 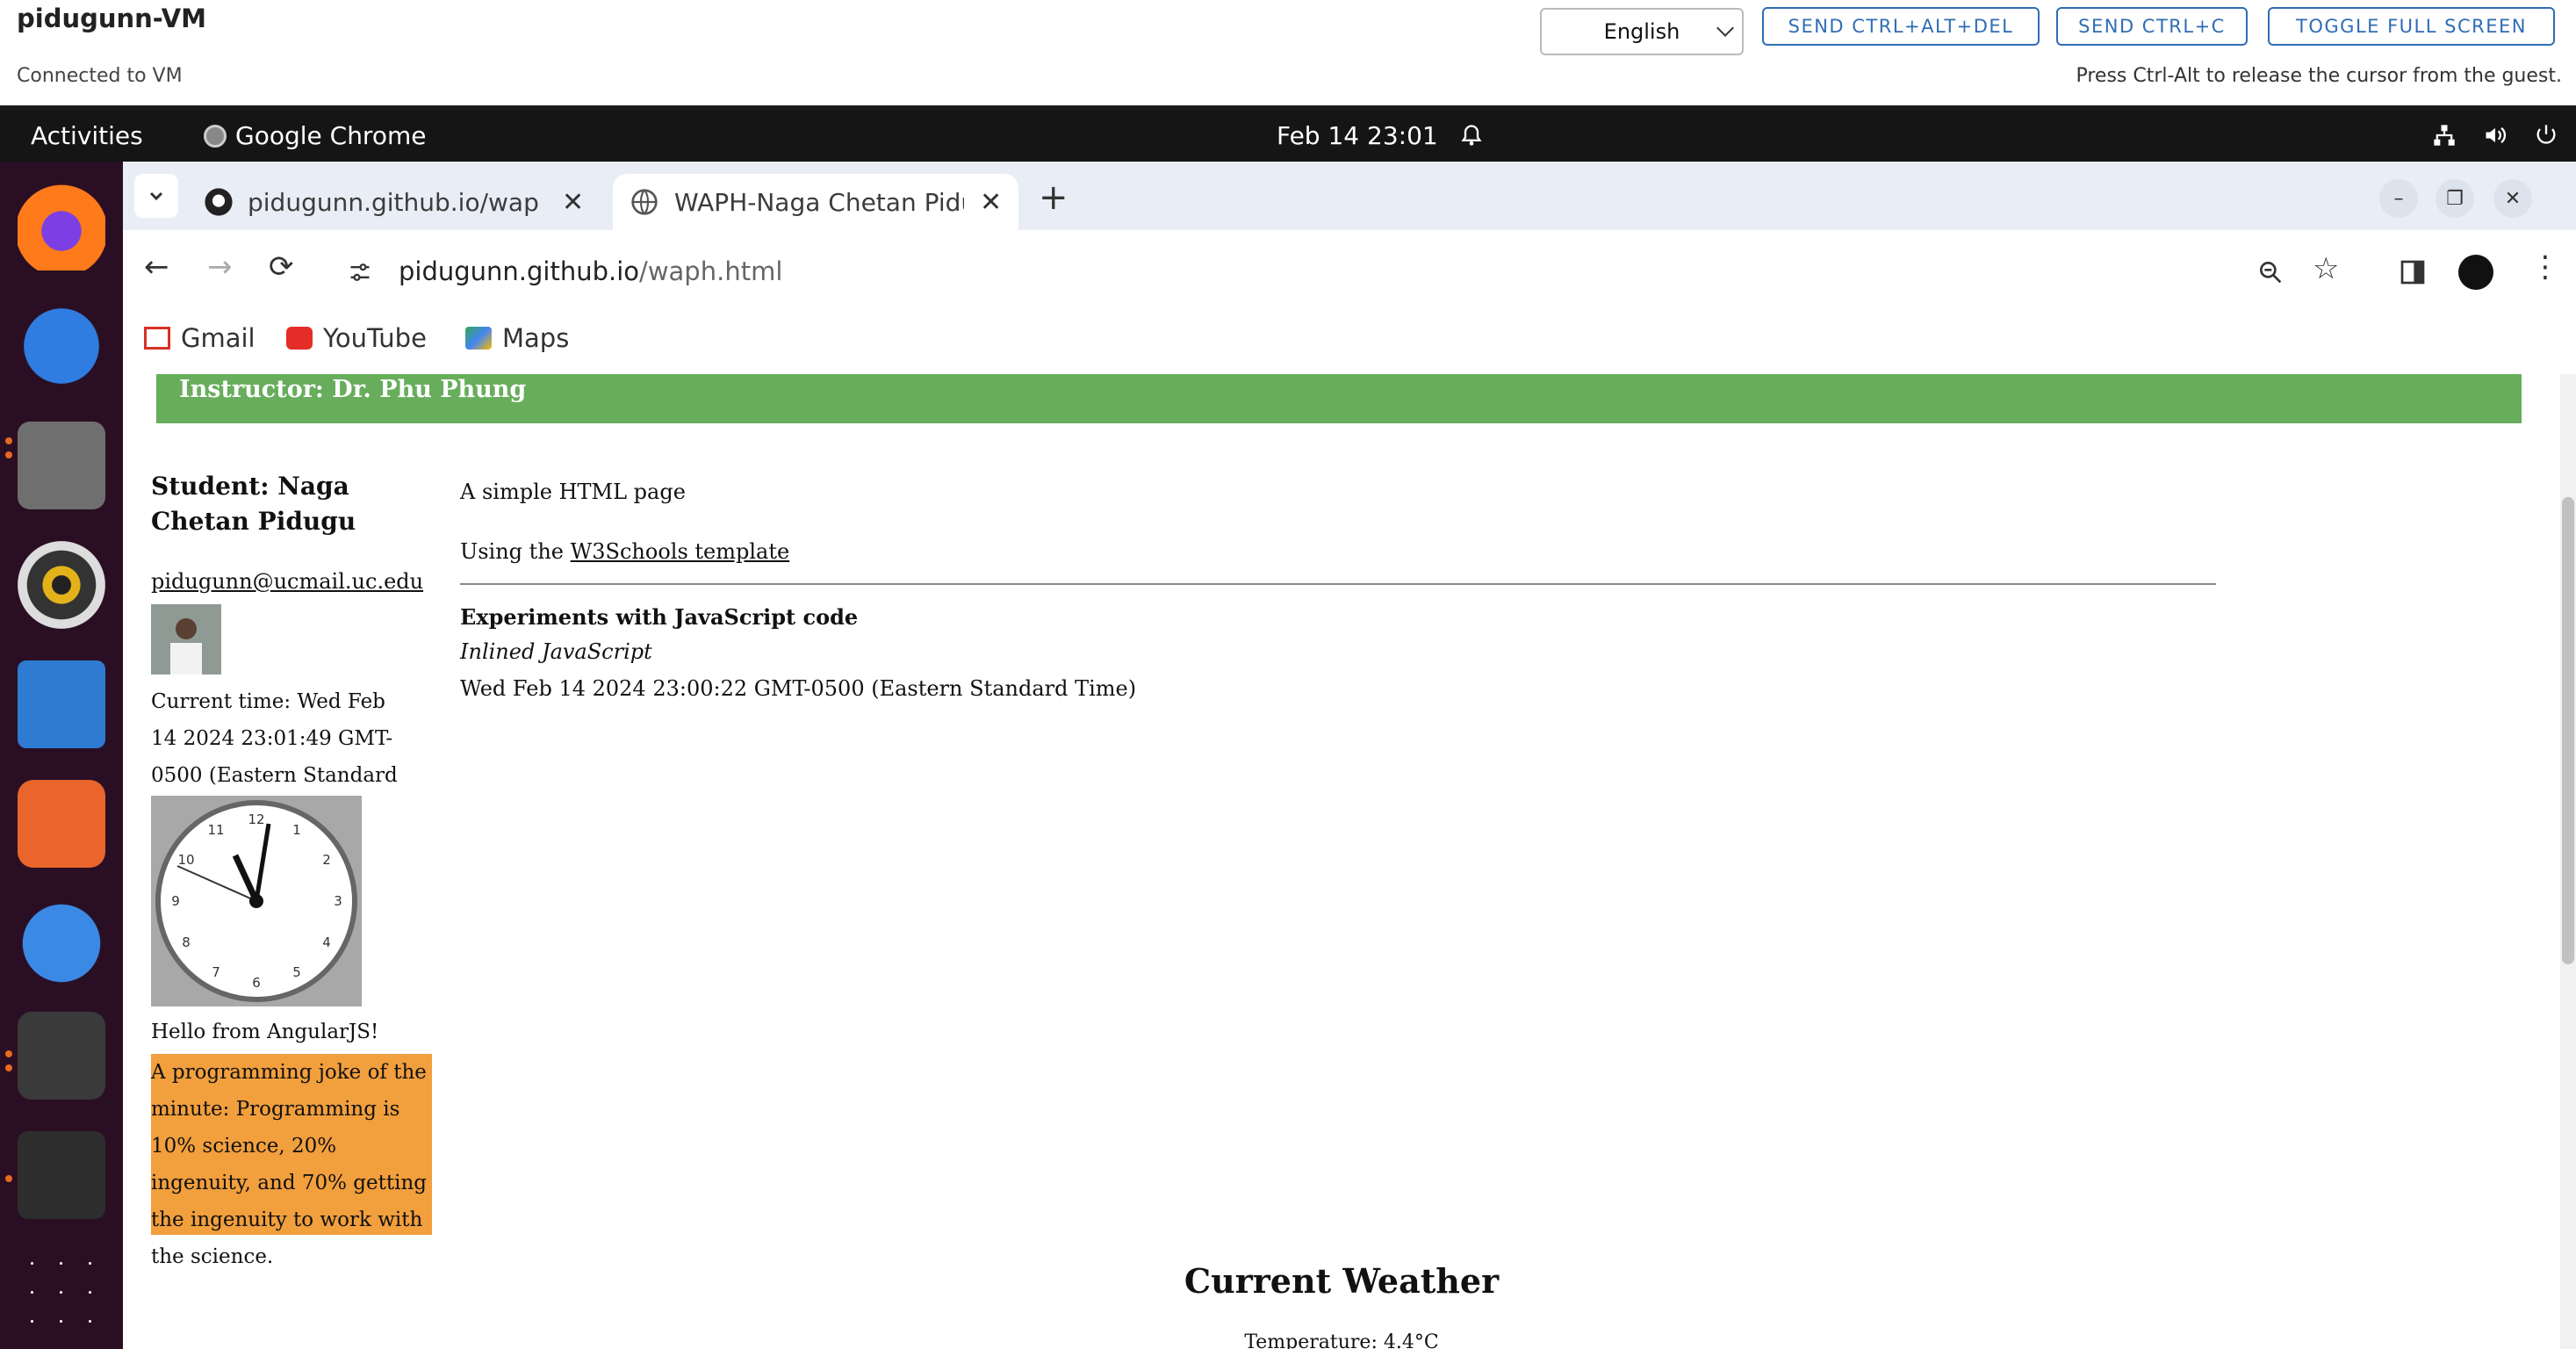 What do you see at coordinates (393, 202) in the screenshot?
I see `tab-title: pidugunn.github.io/wap` at bounding box center [393, 202].